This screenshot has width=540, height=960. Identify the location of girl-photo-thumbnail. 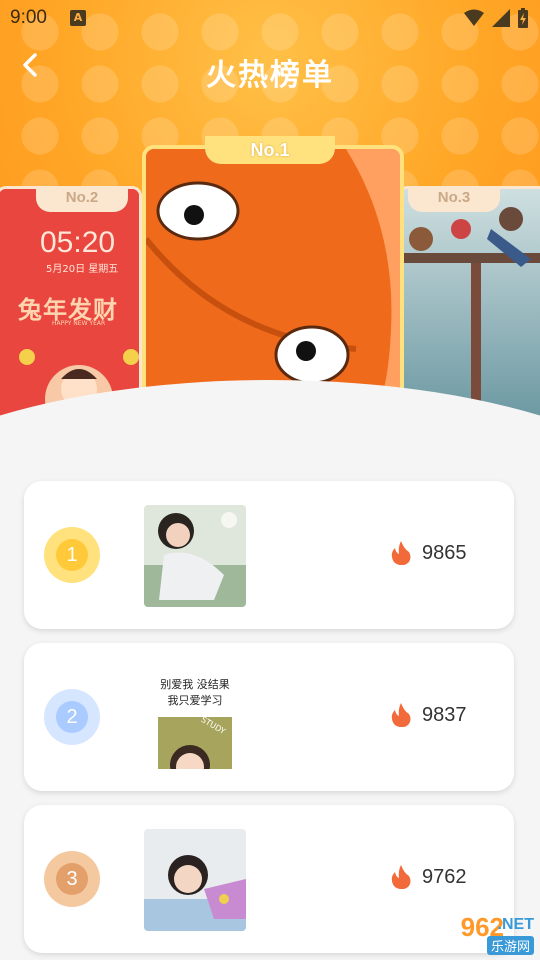
(195, 556).